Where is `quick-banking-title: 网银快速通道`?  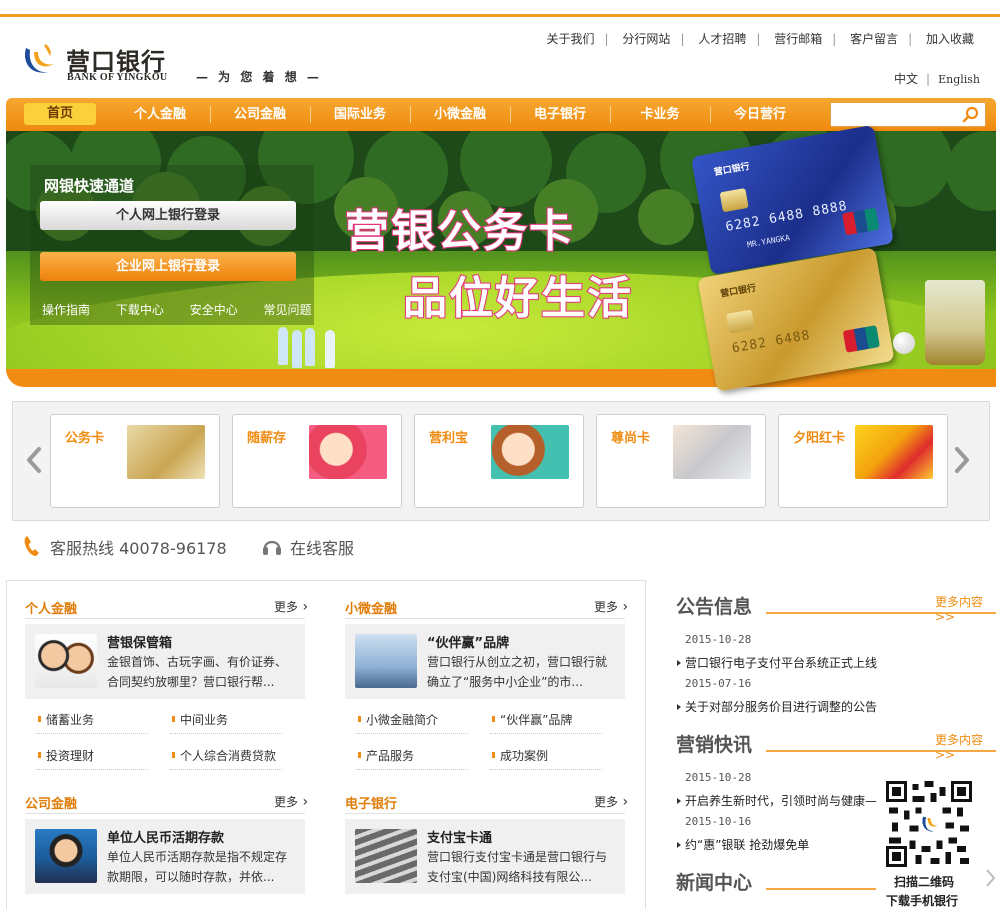
quick-banking-title: 网银快速通道 is located at coordinates (89, 186).